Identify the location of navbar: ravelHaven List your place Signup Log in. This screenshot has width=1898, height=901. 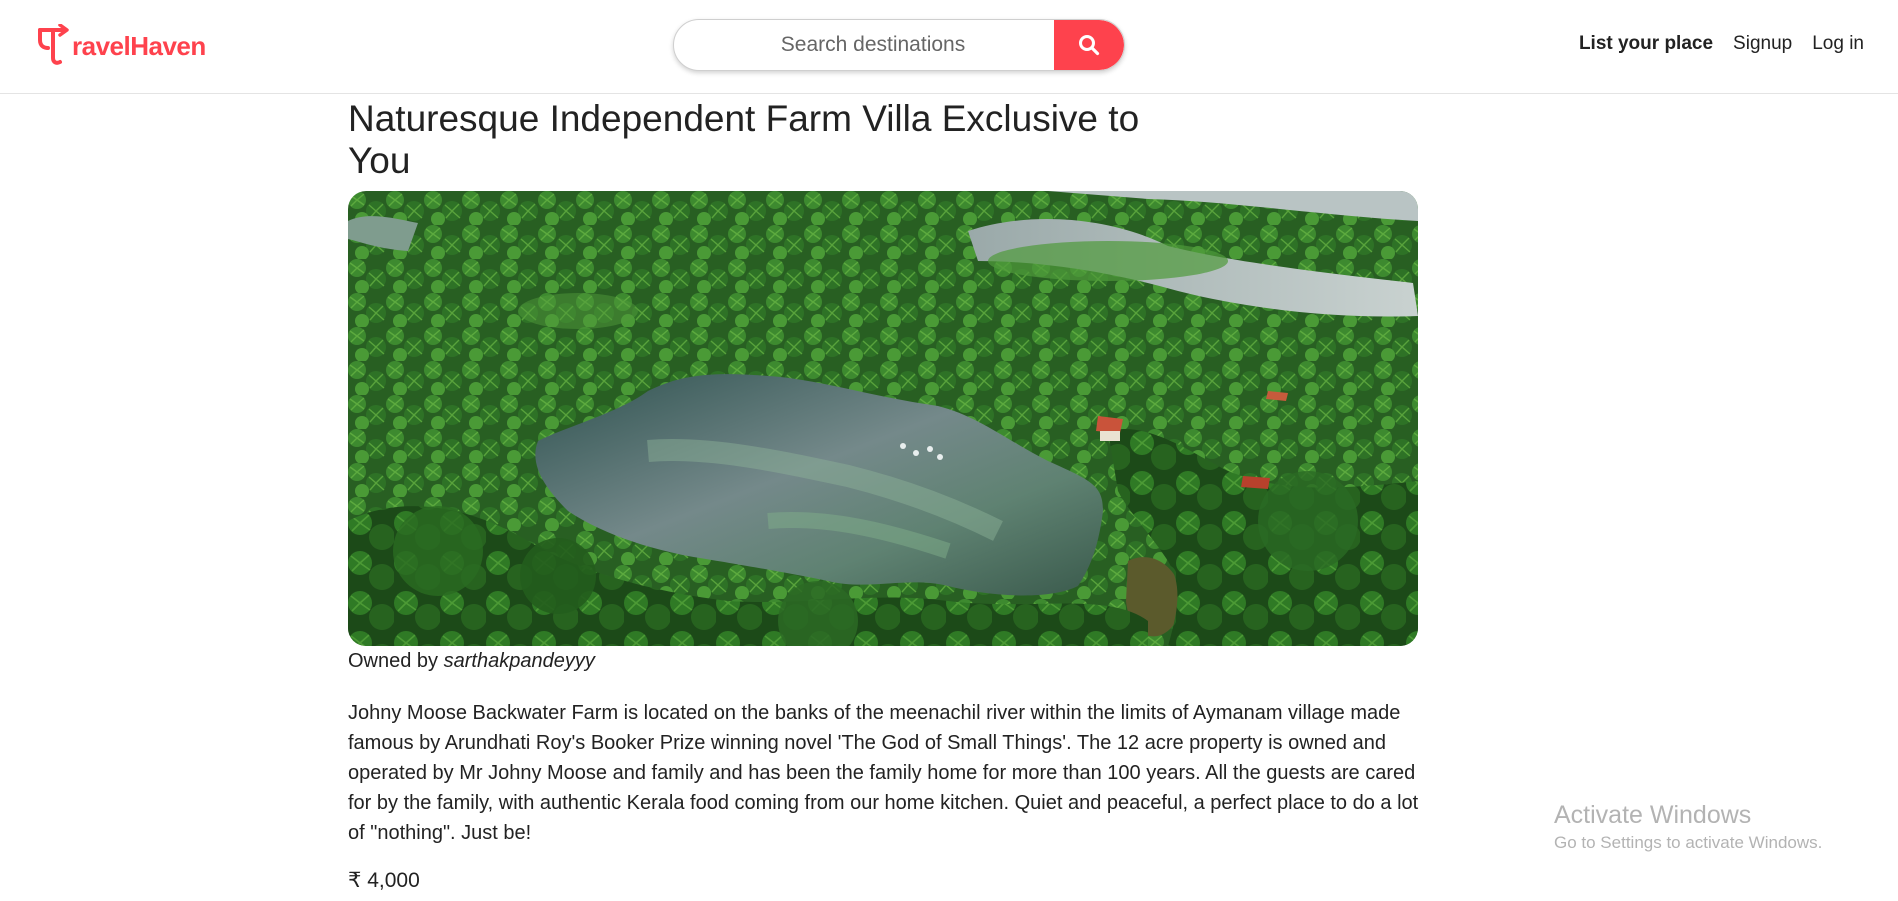
(949, 47).